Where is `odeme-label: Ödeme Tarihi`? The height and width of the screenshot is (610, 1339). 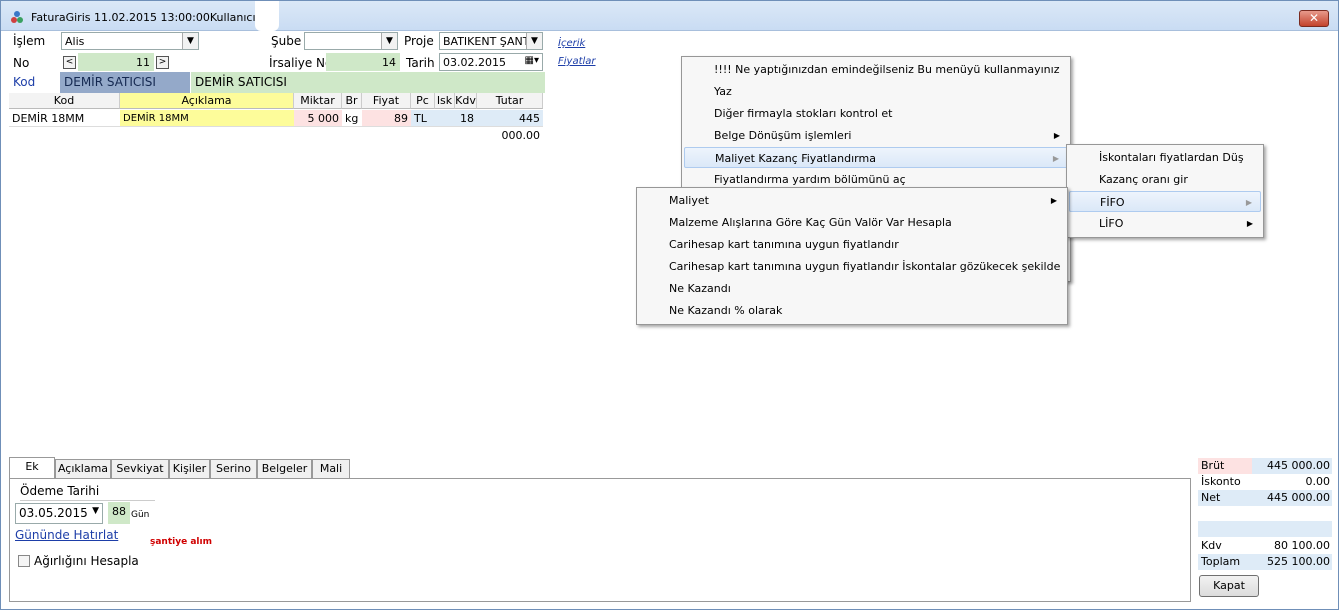
odeme-label: Ödeme Tarihi is located at coordinates (60, 491).